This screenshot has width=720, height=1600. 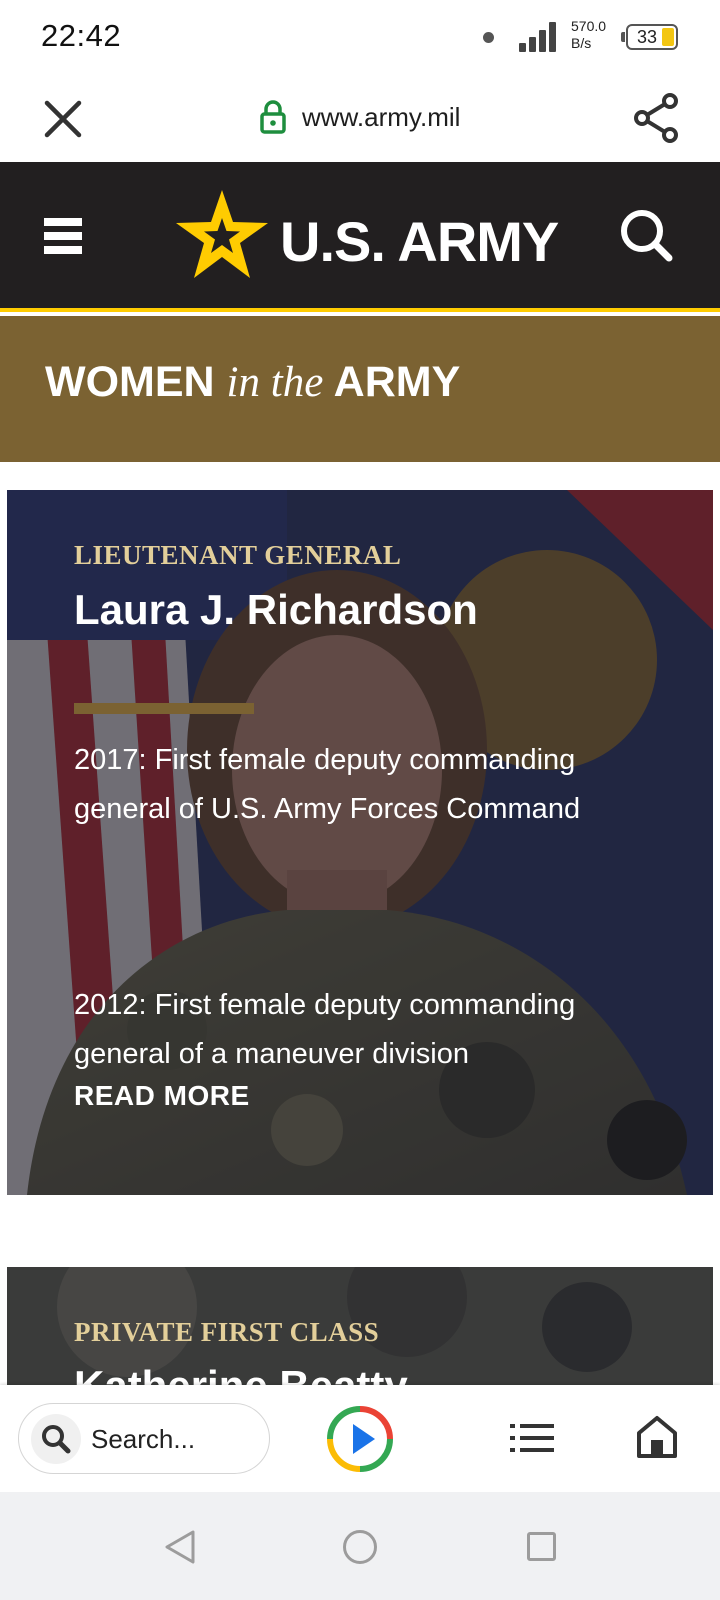 What do you see at coordinates (596, 35) in the screenshot?
I see `network-speed: 570.0 B/s` at bounding box center [596, 35].